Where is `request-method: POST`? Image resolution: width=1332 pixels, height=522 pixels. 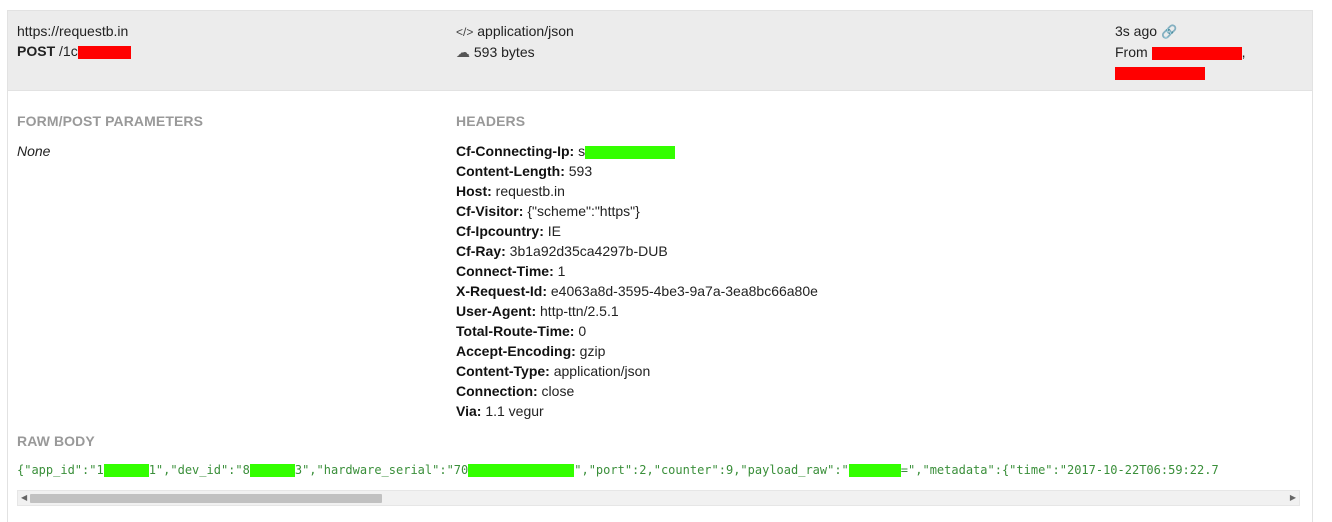
request-method: POST is located at coordinates (36, 51).